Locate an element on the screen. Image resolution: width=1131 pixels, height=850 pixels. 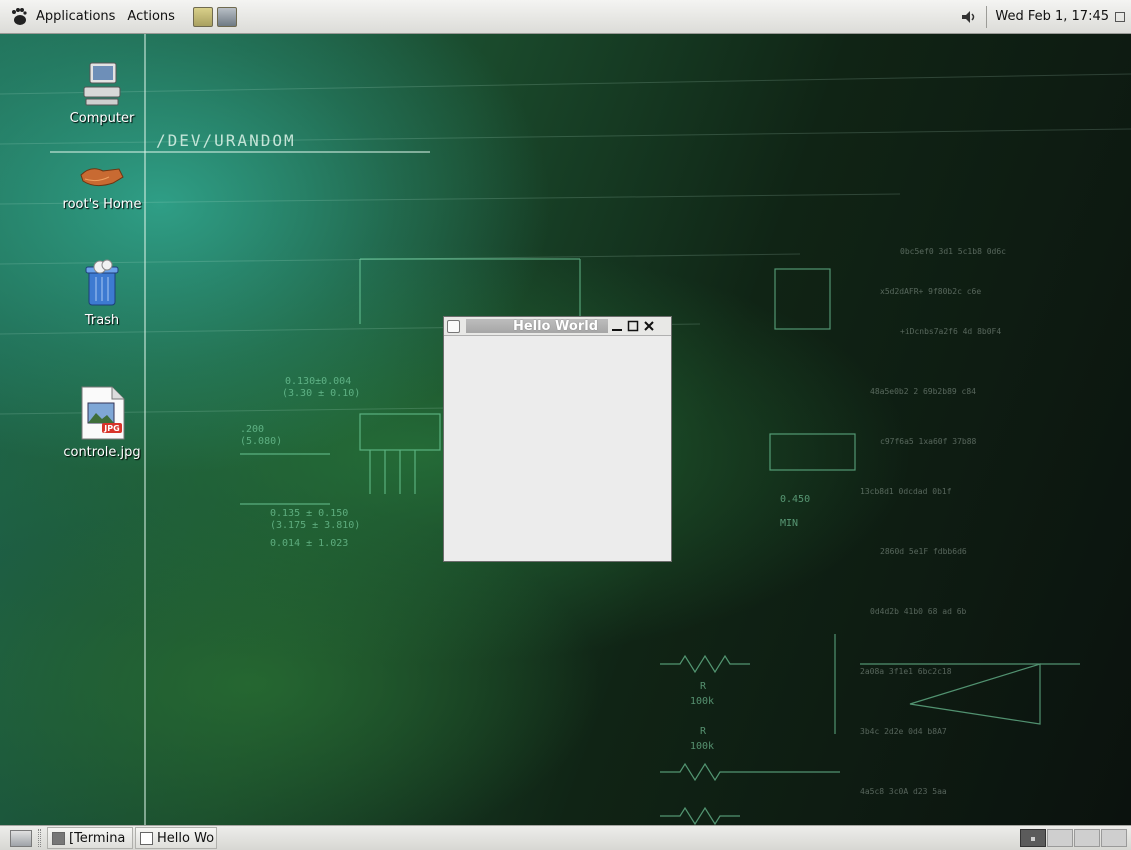
show-desktop-icon is located at coordinates (21, 838).